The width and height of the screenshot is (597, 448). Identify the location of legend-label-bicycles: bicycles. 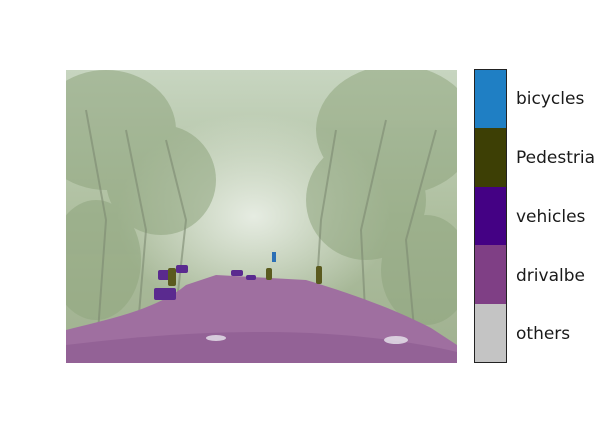
(550, 99).